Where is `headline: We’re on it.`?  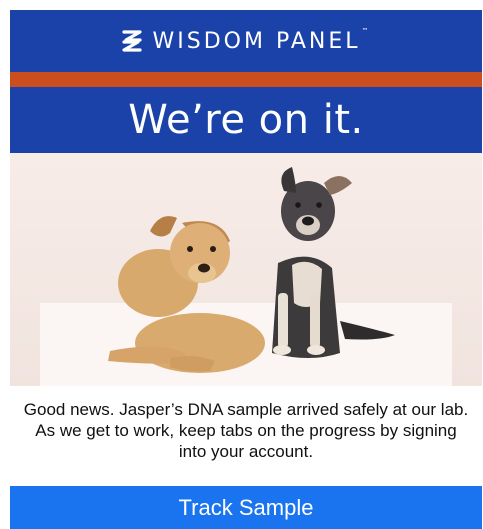 headline: We’re on it. is located at coordinates (246, 120).